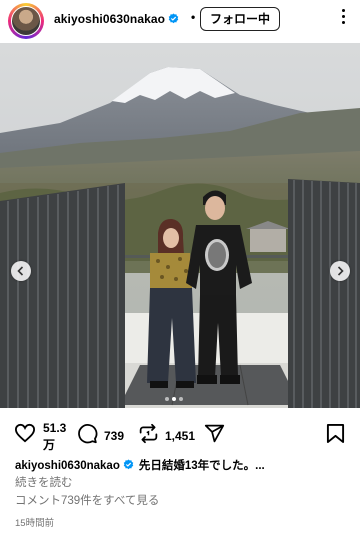  What do you see at coordinates (54, 428) in the screenshot?
I see `like-count: 51.3` at bounding box center [54, 428].